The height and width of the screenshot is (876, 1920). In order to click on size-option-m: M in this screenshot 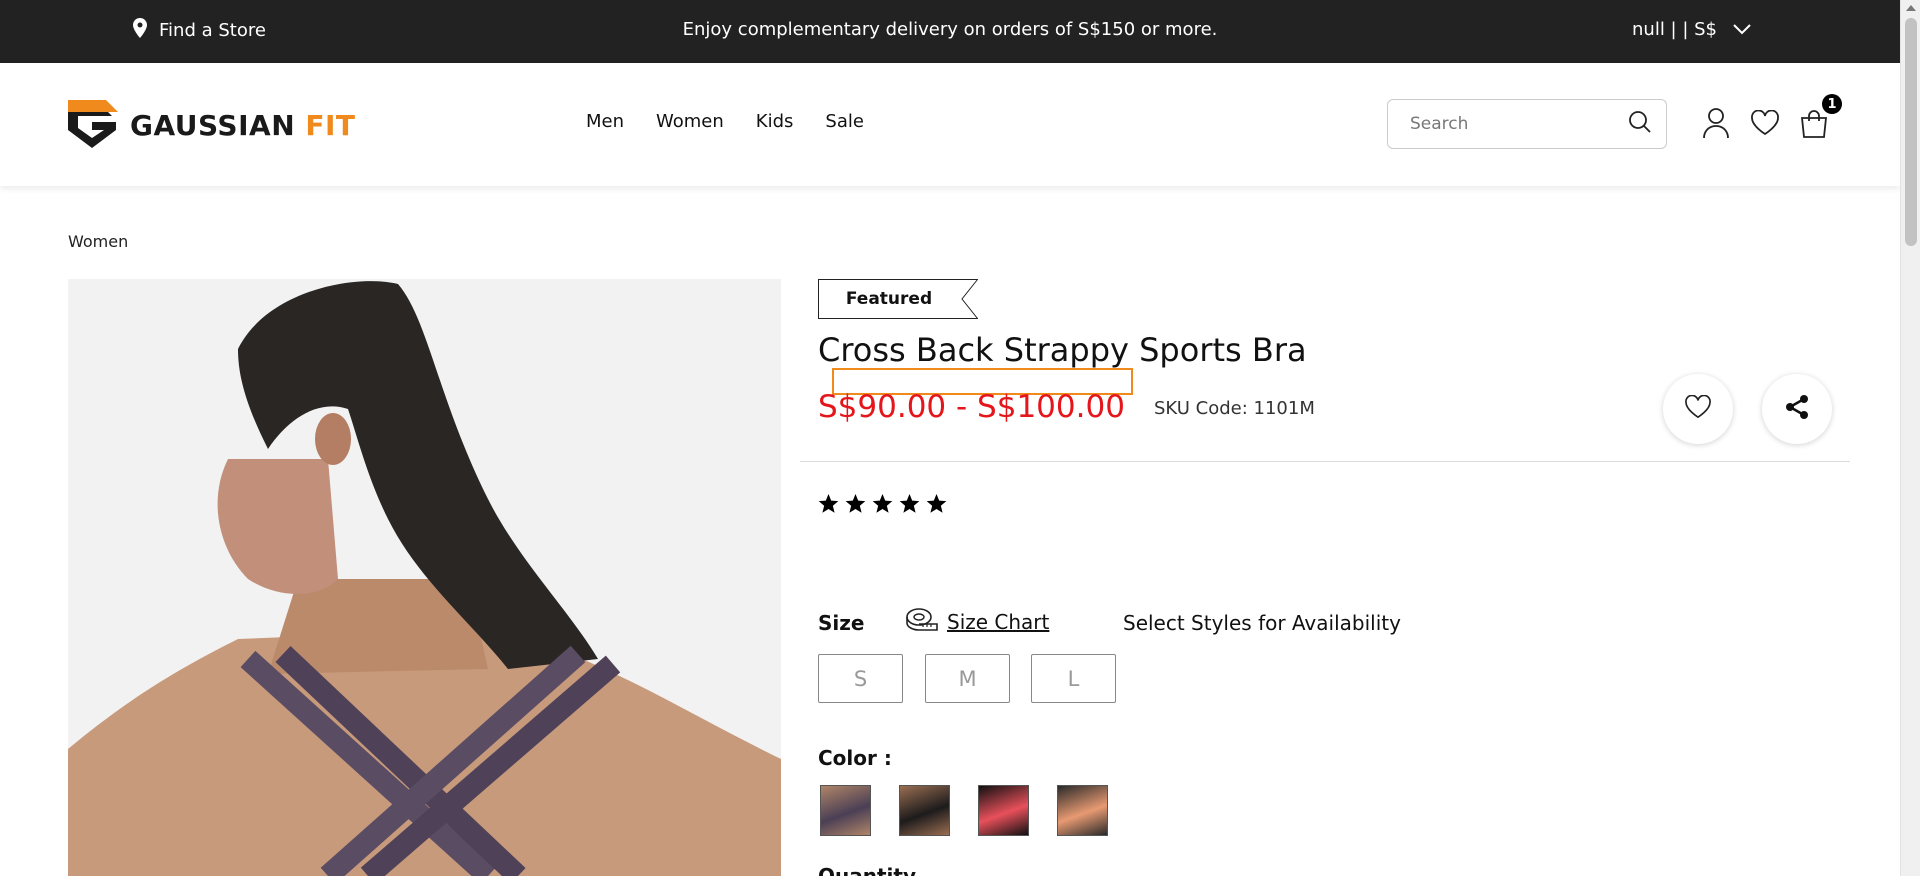, I will do `click(967, 678)`.